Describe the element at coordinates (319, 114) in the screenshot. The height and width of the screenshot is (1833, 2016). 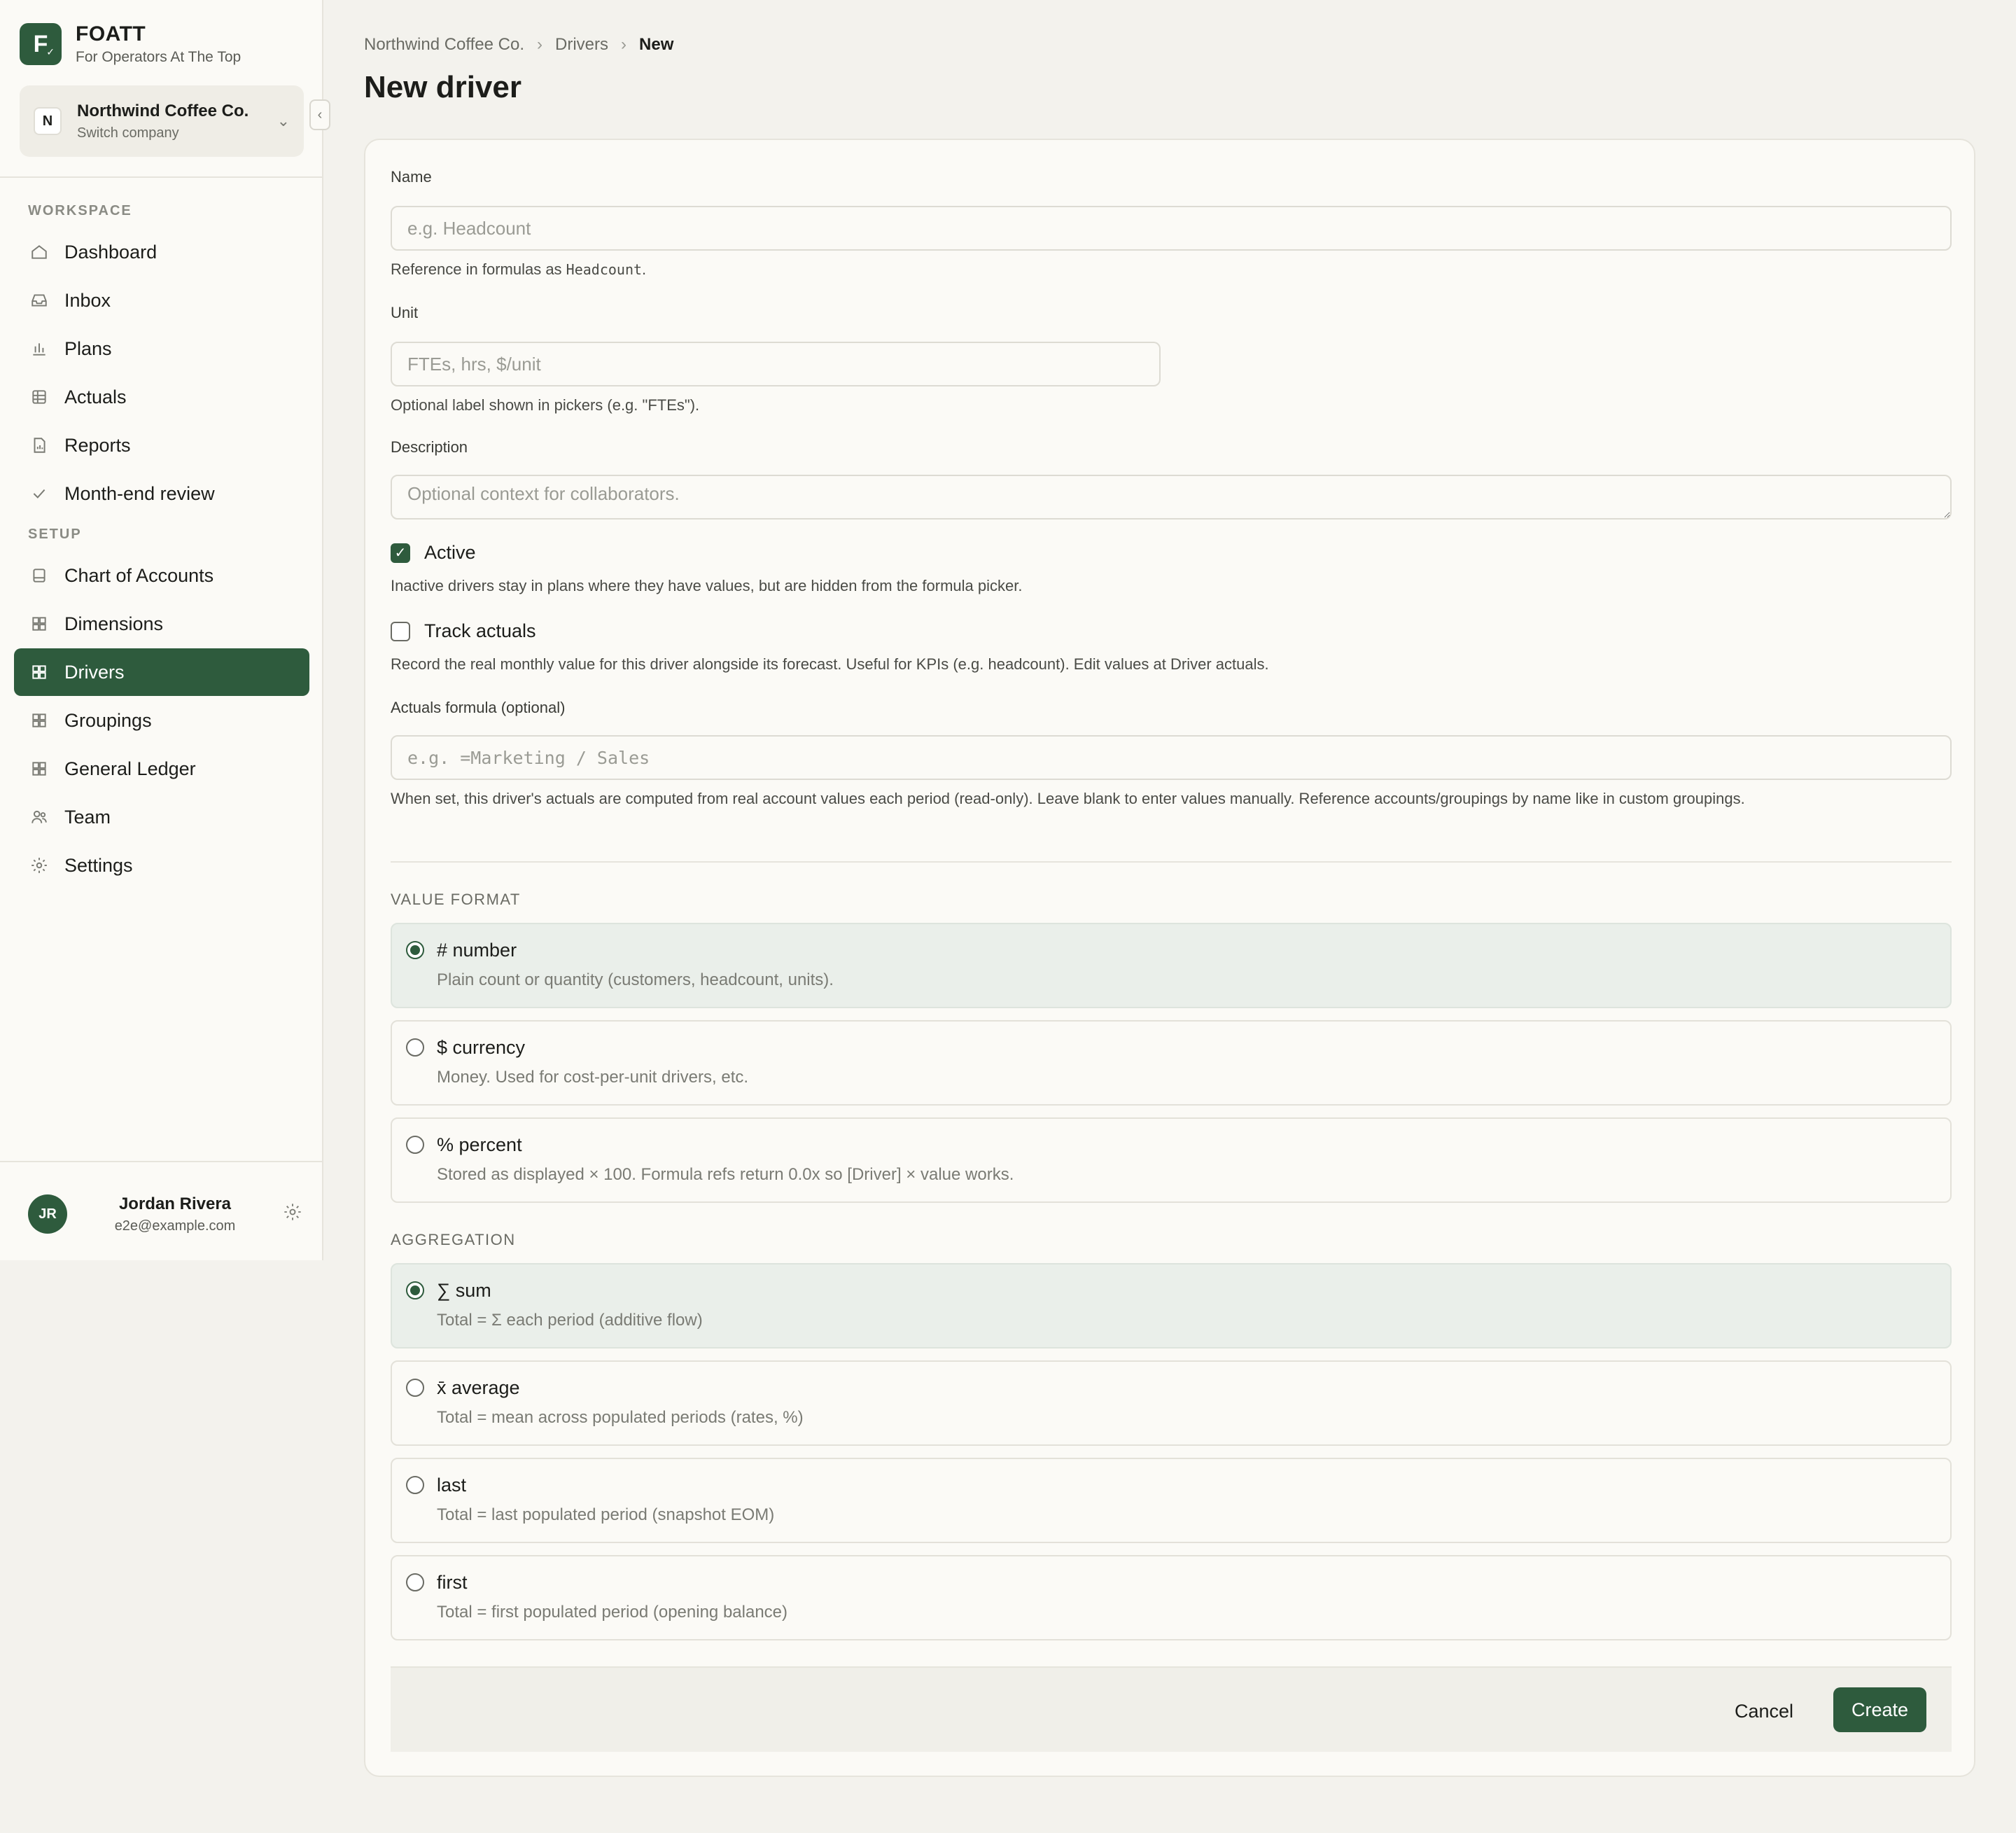
I see `collapse-sidebar-button: ‹` at that location.